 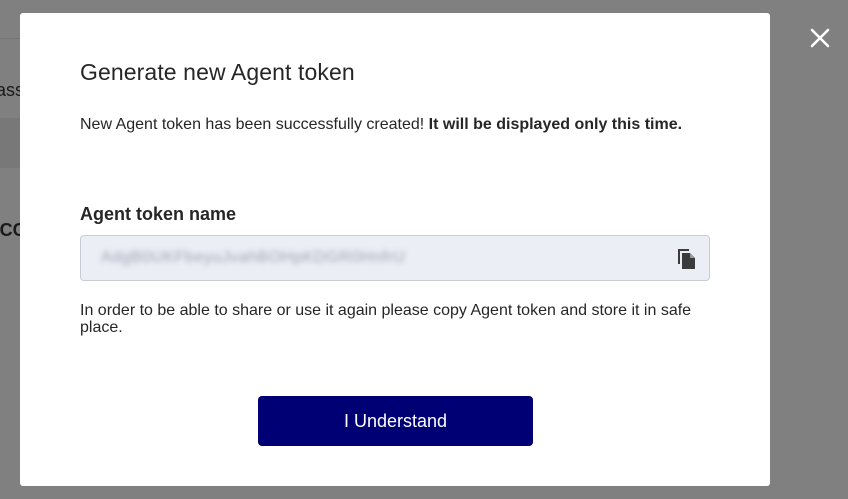 What do you see at coordinates (217, 72) in the screenshot?
I see `dialog-title: Generate new Agent token` at bounding box center [217, 72].